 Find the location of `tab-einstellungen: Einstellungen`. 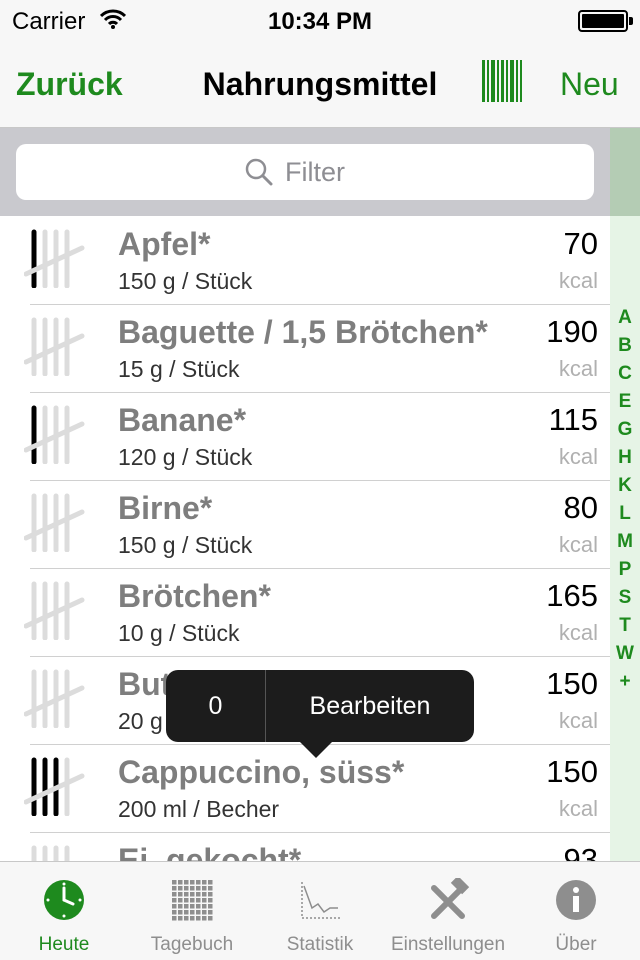

tab-einstellungen: Einstellungen is located at coordinates (448, 911).